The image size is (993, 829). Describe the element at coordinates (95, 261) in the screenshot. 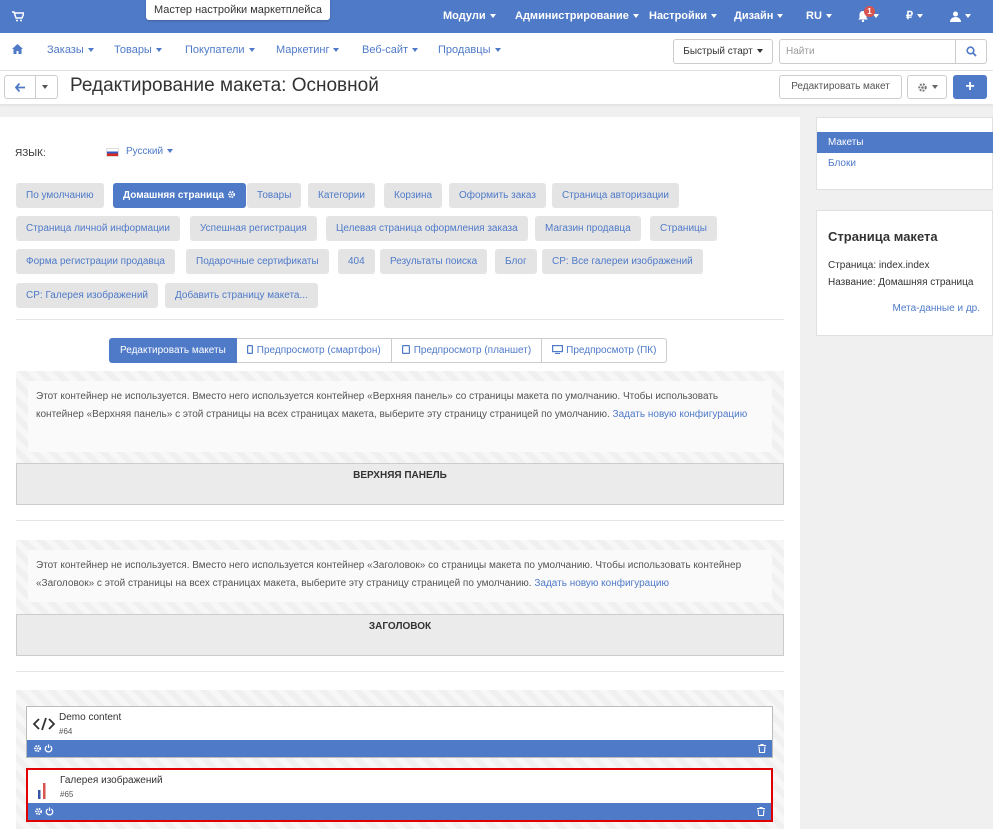

I see `page-tab-vendor-signup: Форма регистрации продавца` at that location.